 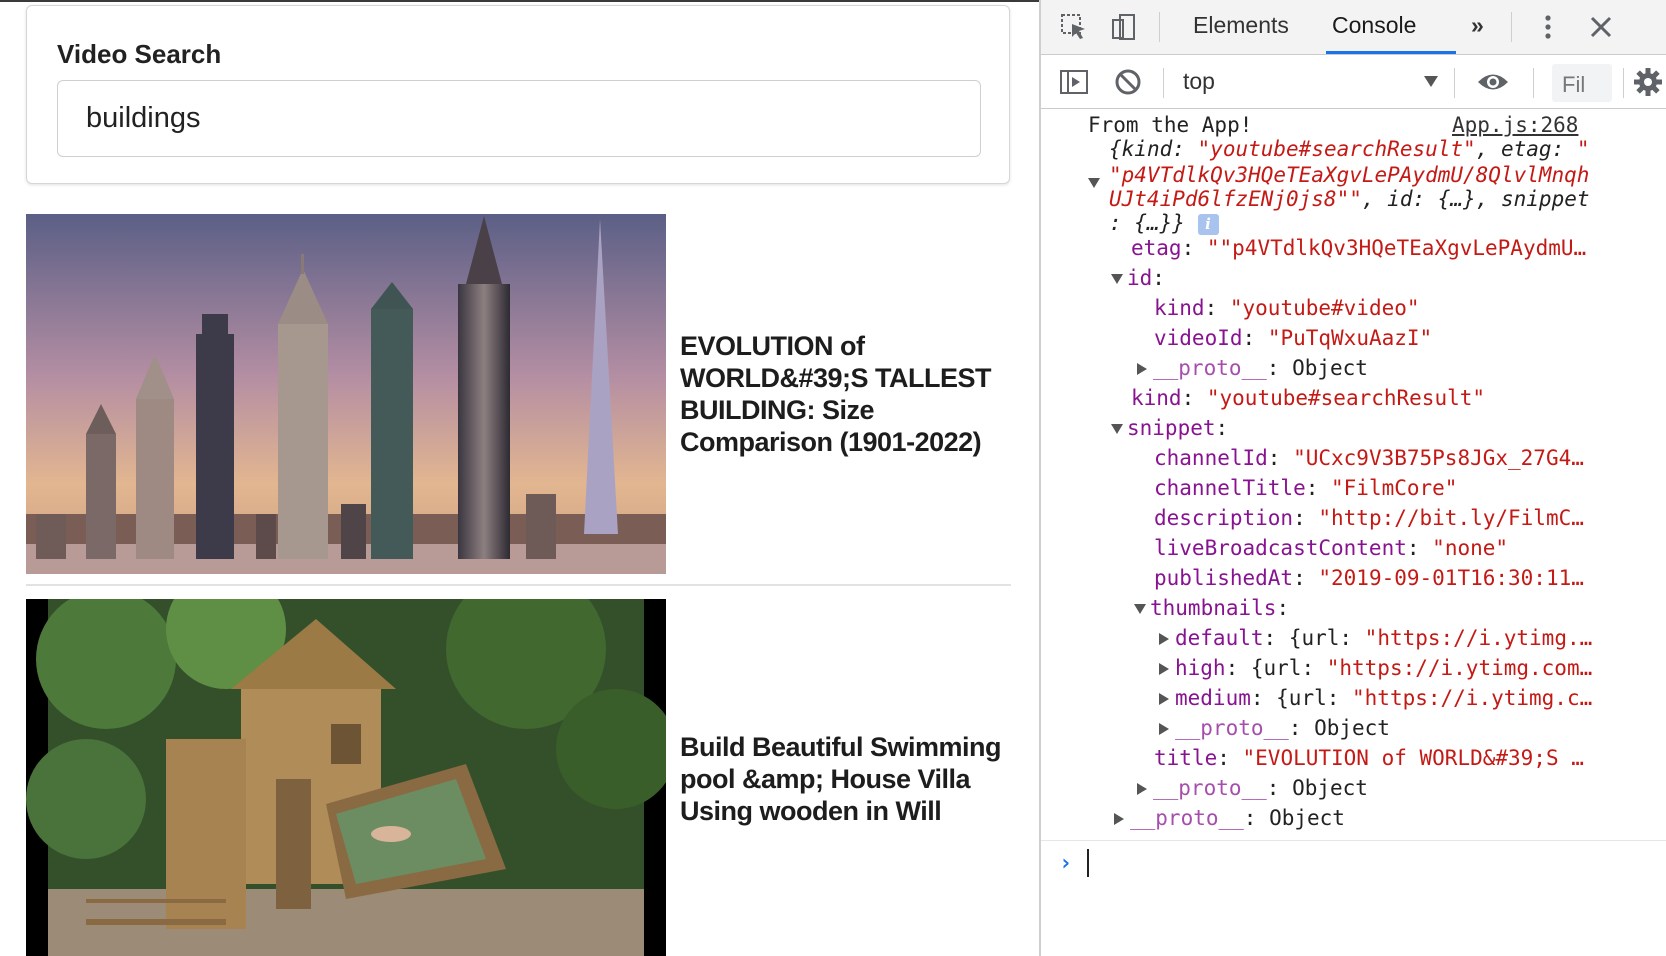 What do you see at coordinates (1066, 863) in the screenshot?
I see `prompt-chevron-icon: ›` at bounding box center [1066, 863].